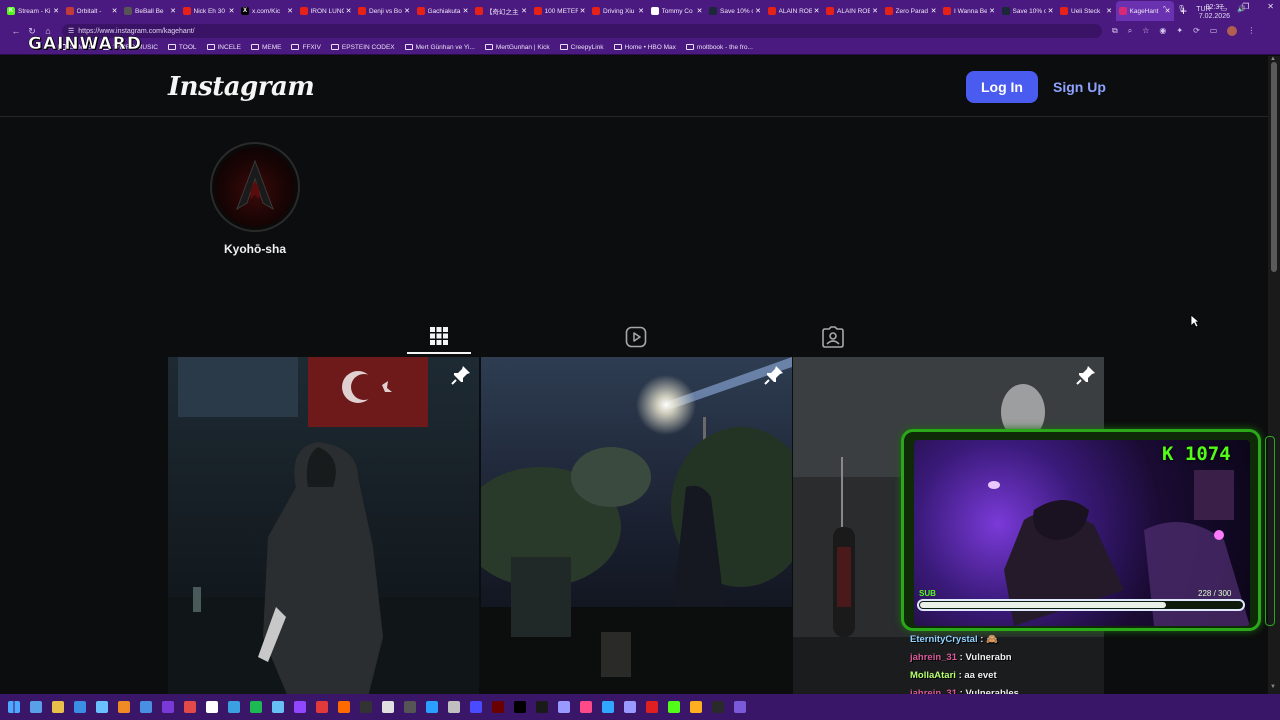 Image resolution: width=1280 pixels, height=720 pixels. What do you see at coordinates (92, 11) in the screenshot?
I see `browser-tab: Orbitalt - ✕` at bounding box center [92, 11].